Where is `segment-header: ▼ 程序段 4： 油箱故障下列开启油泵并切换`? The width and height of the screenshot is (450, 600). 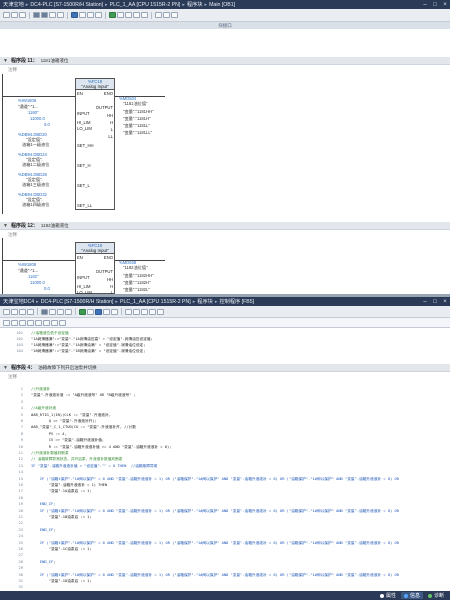
segment-header: ▼ 程序段 4： 油箱故障下列开启油泵并切换 is located at coordinates (225, 368).